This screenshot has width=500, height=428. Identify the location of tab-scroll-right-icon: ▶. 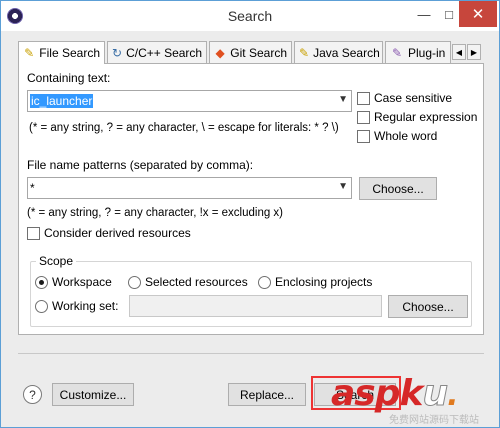
(474, 52).